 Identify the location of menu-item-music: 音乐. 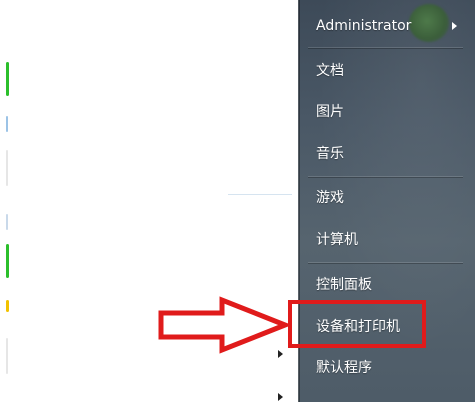
(330, 153).